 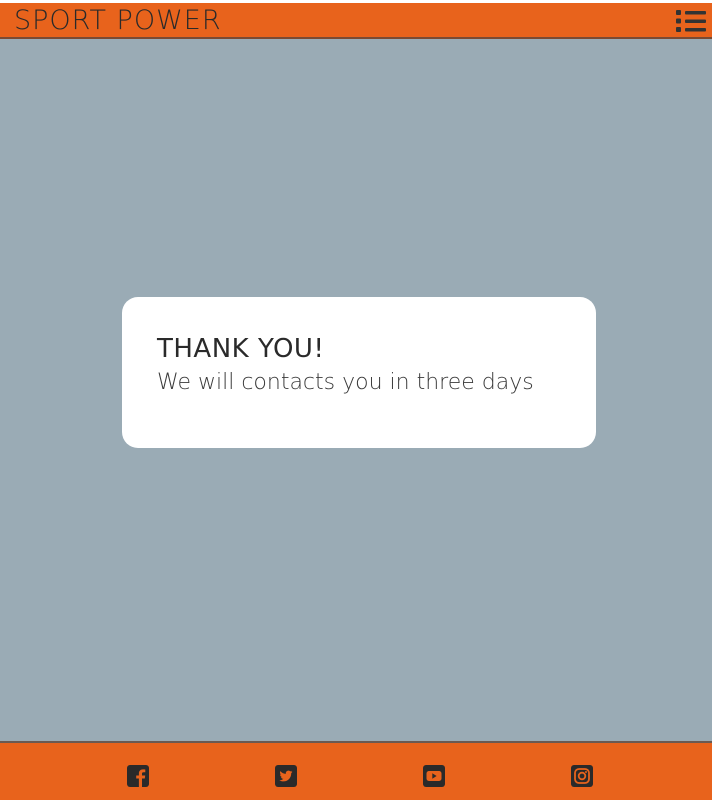 I want to click on menu-button, so click(x=691, y=21).